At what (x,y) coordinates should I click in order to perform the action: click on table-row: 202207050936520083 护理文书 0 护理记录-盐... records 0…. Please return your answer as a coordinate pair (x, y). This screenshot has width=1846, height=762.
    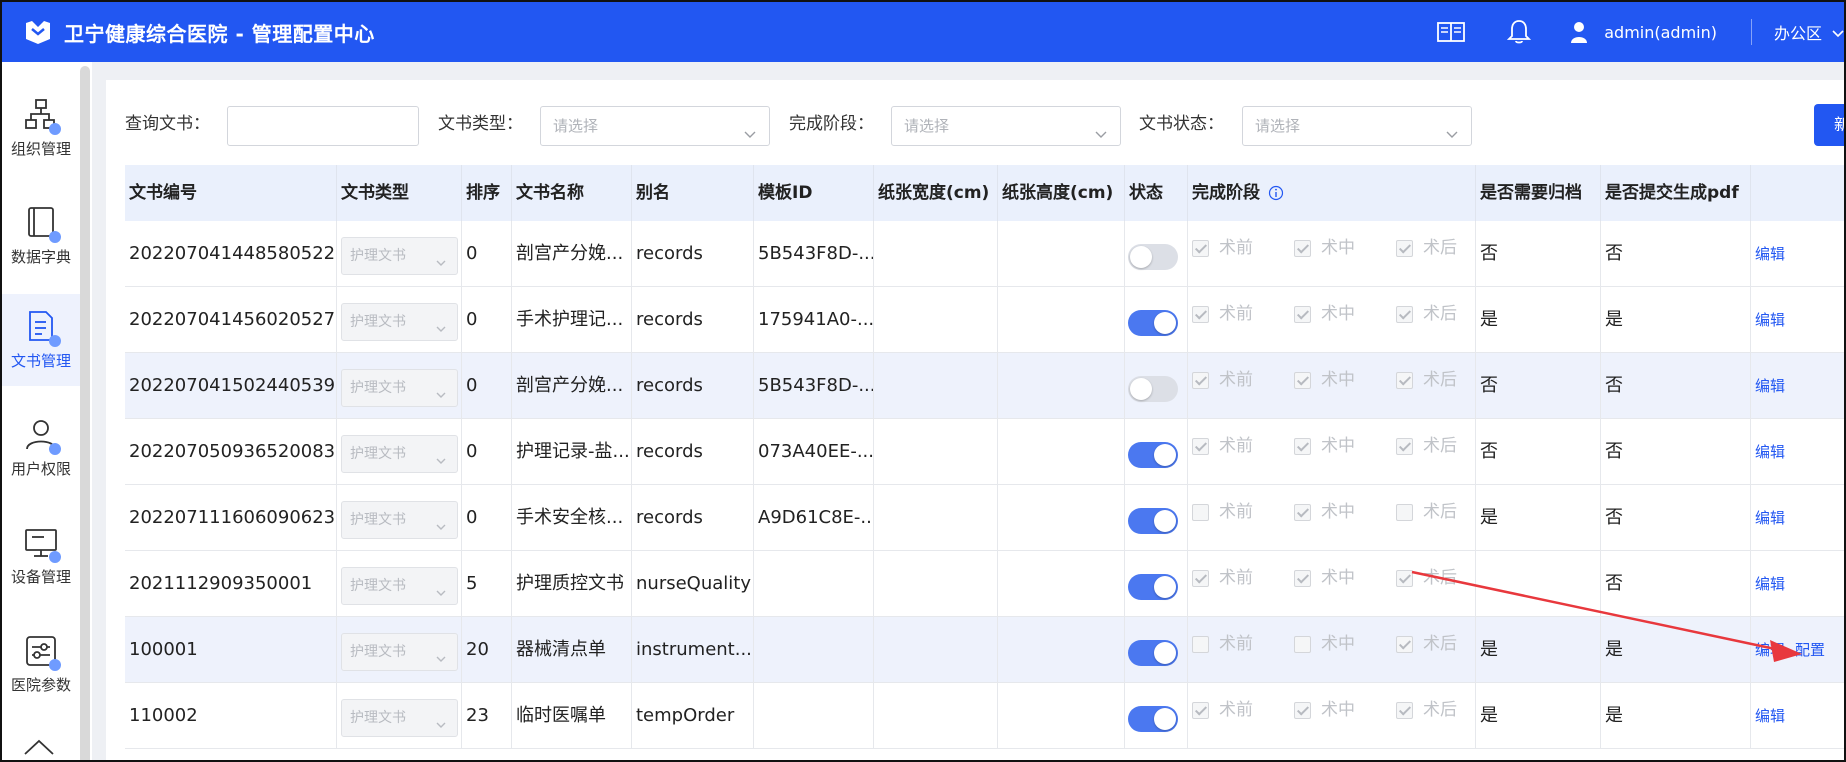
    Looking at the image, I should click on (984, 452).